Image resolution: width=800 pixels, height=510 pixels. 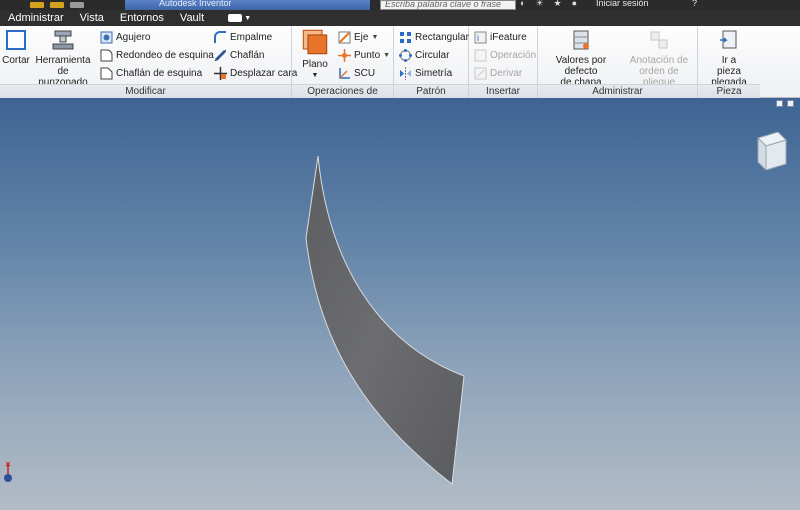 What do you see at coordinates (247, 5) in the screenshot?
I see `app-title: Autodesk Inventor` at bounding box center [247, 5].